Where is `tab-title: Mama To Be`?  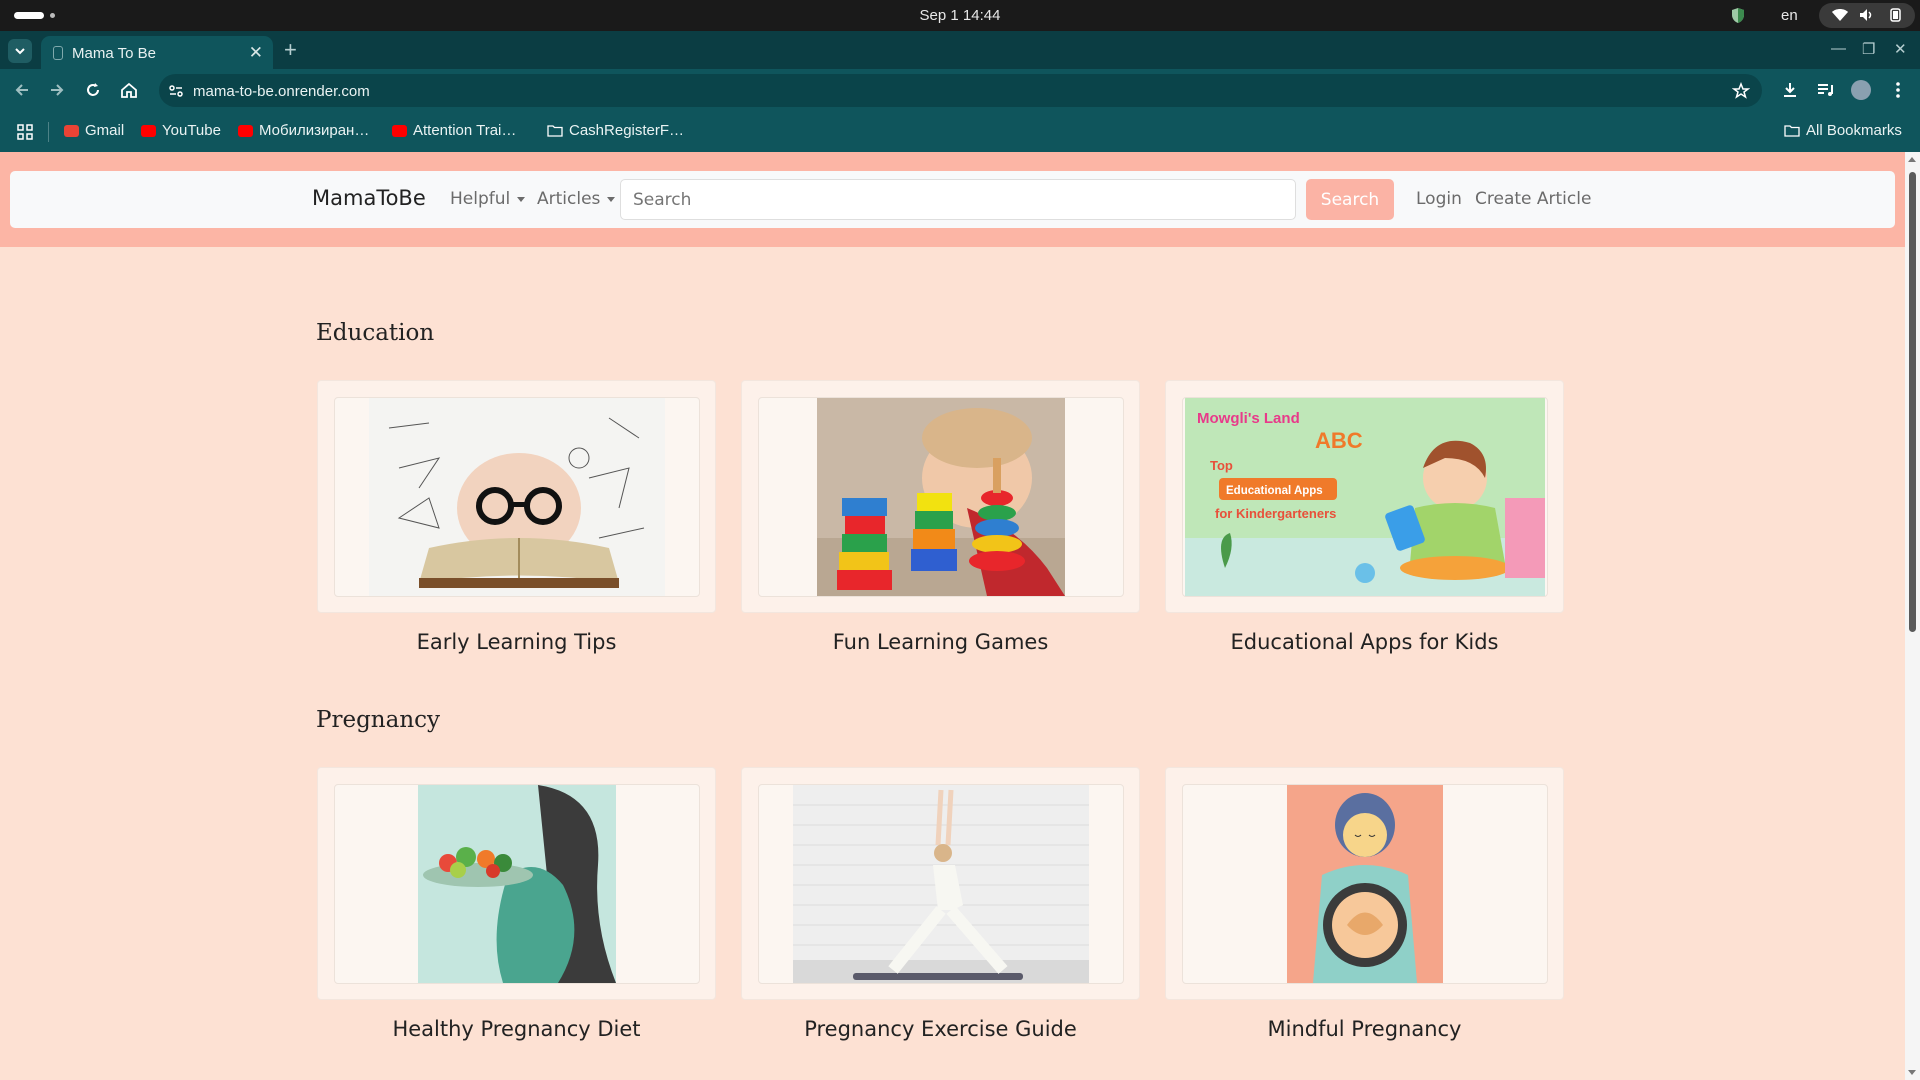 tab-title: Mama To Be is located at coordinates (114, 53).